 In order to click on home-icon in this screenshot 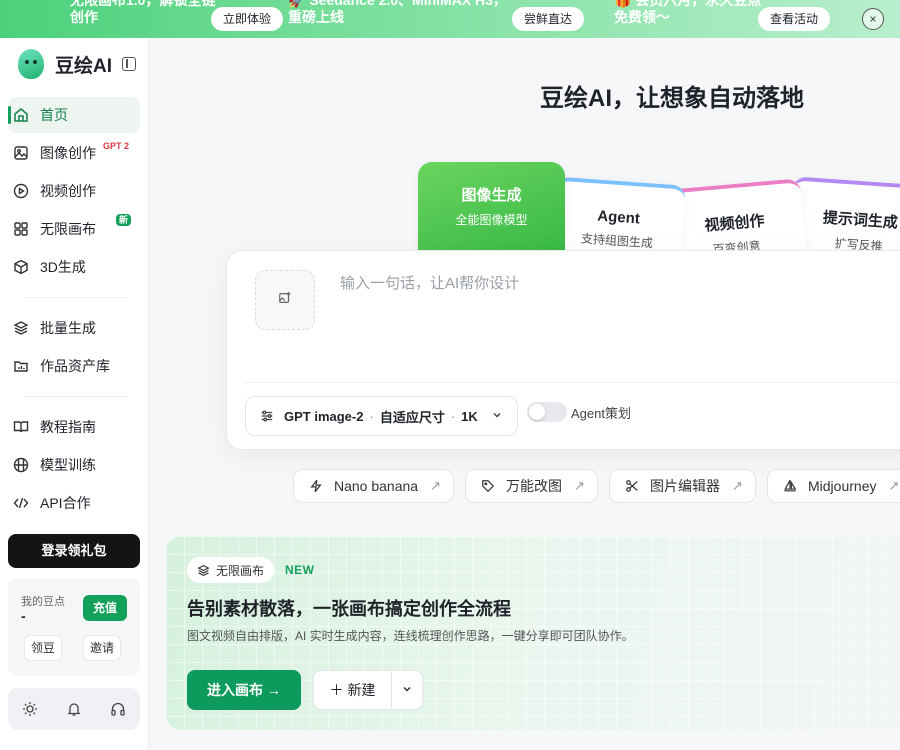, I will do `click(21, 115)`.